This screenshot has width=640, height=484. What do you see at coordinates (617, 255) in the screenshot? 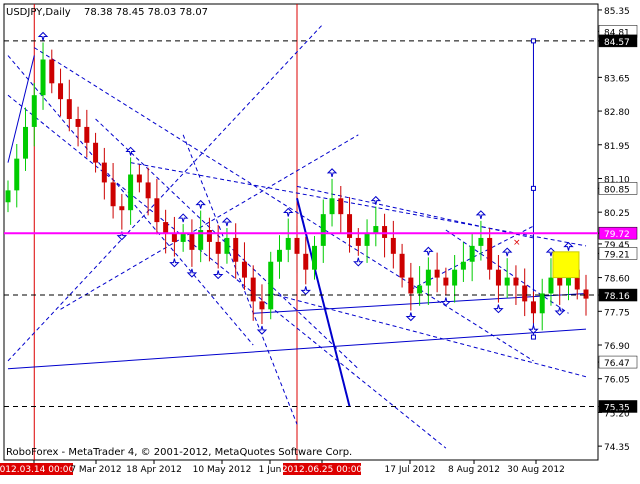
I see `y-label-12: 79.21` at bounding box center [617, 255].